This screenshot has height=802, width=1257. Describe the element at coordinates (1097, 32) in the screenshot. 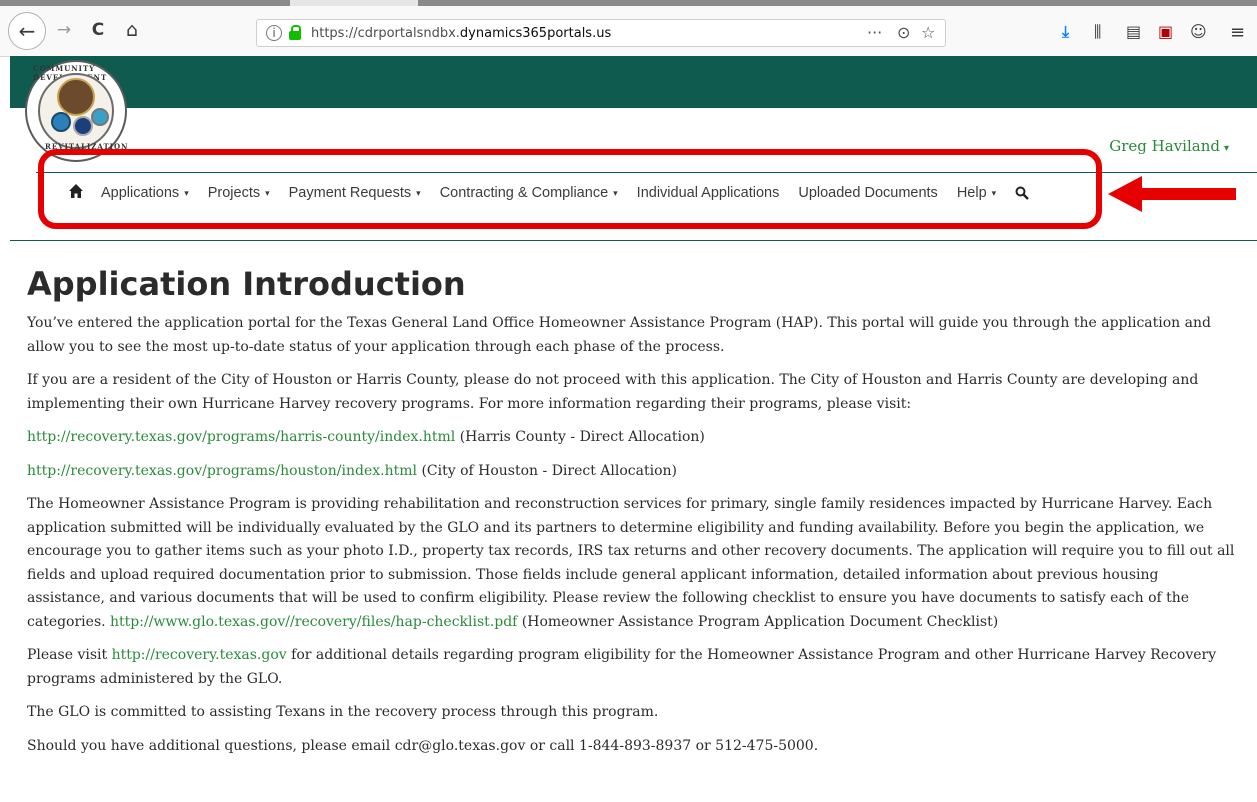

I see `library-icon: ⫼` at that location.